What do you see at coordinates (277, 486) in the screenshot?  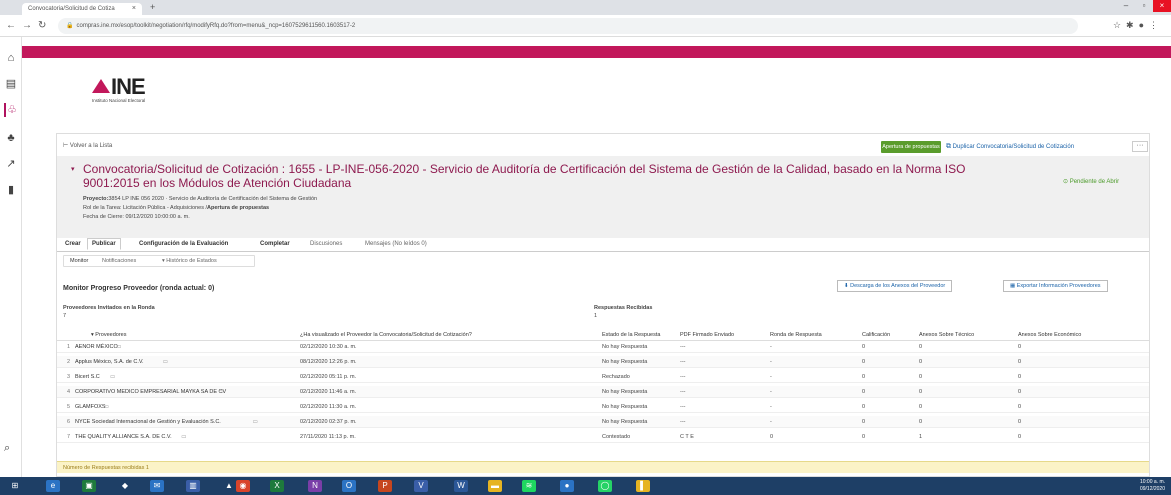 I see `excel-icon: X` at bounding box center [277, 486].